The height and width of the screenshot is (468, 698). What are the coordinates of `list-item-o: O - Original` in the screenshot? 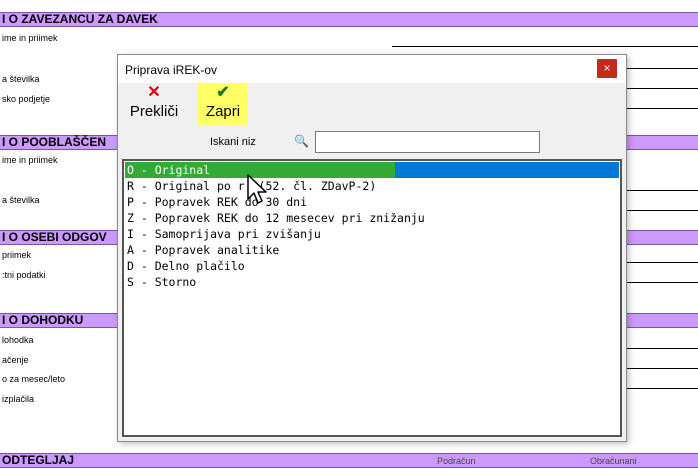 It's located at (168, 170).